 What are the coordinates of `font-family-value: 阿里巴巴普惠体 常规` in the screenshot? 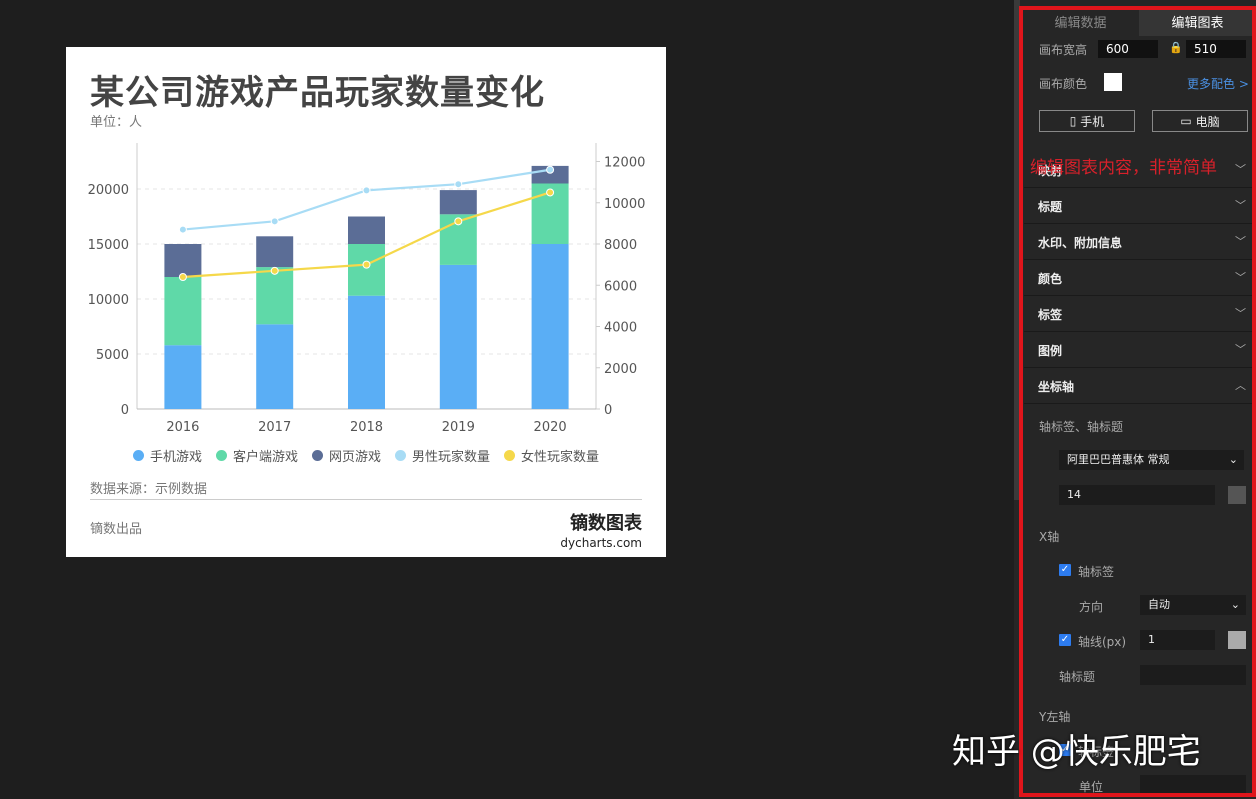 It's located at (1118, 459).